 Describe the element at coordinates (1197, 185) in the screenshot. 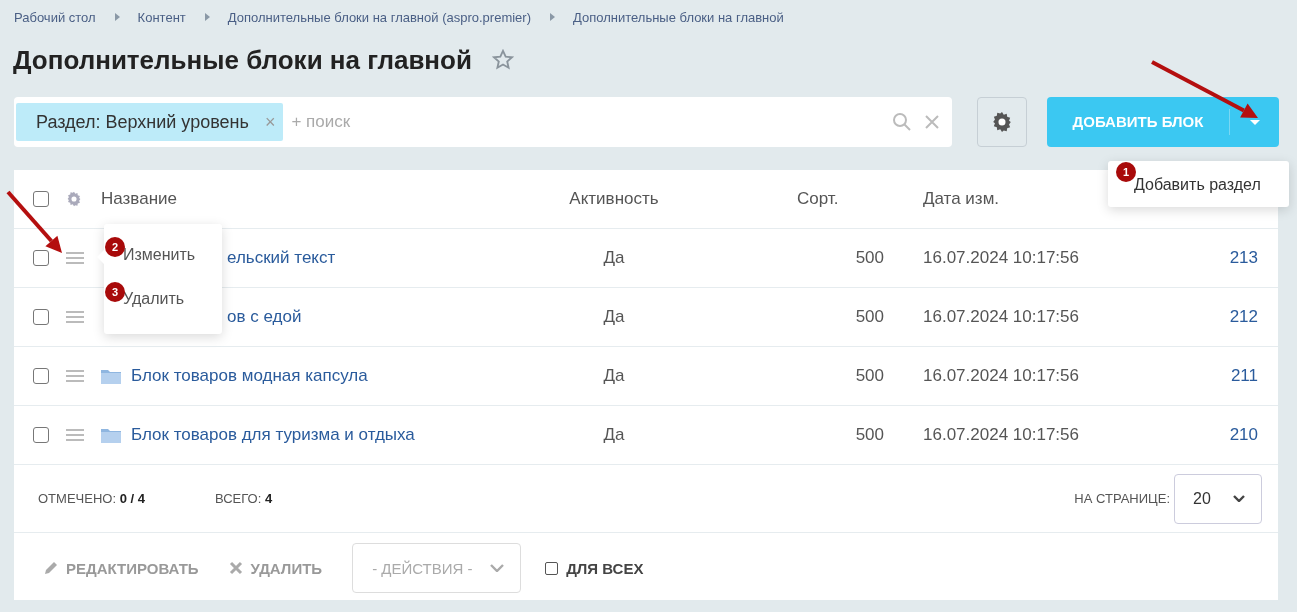

I see `menu-item: Добавить раздел` at that location.